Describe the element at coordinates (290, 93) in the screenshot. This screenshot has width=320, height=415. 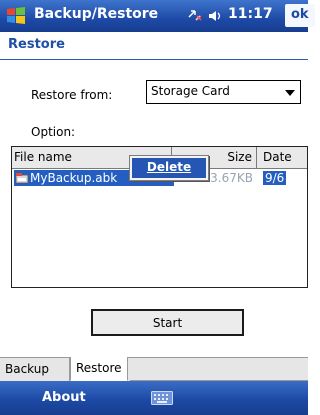
I see `chevron-down-icon` at that location.